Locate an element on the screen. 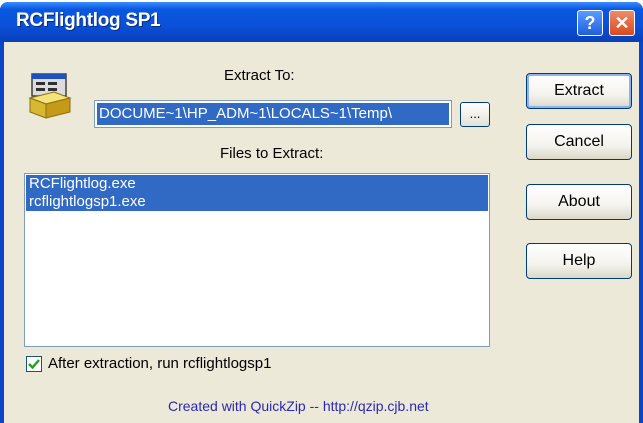 The width and height of the screenshot is (643, 423). extract-to-label: Extract To: is located at coordinates (259, 75).